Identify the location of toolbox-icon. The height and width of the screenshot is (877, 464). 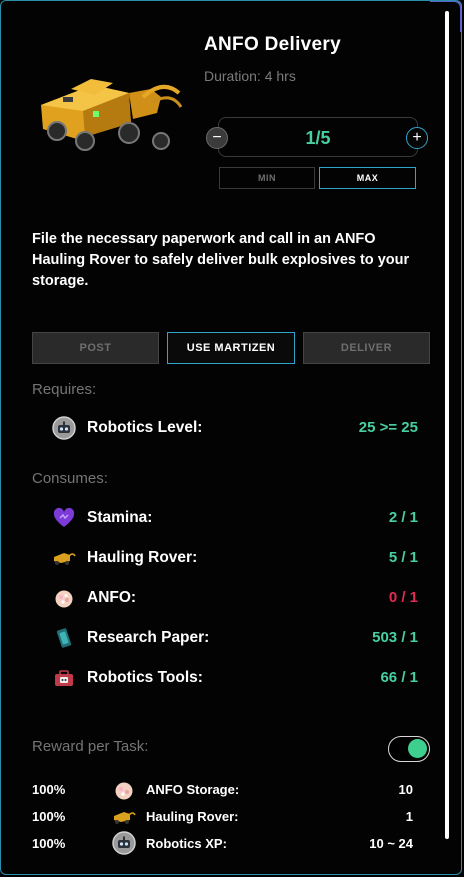
(64, 678).